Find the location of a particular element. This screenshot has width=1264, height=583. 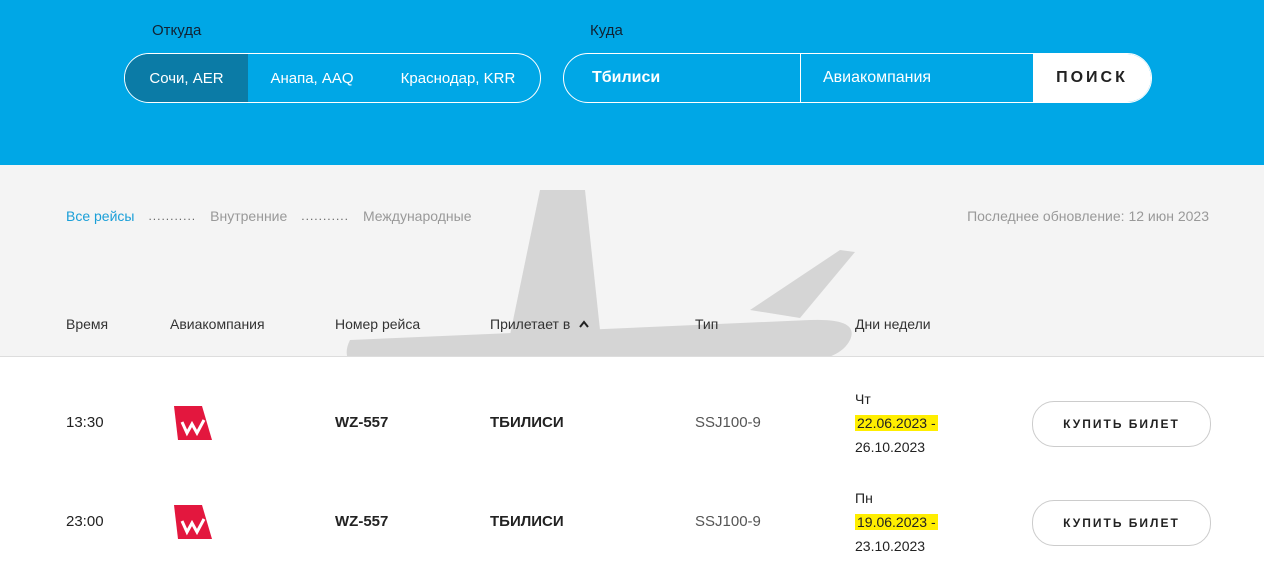

col-airline: Авиакомпания is located at coordinates (217, 324).